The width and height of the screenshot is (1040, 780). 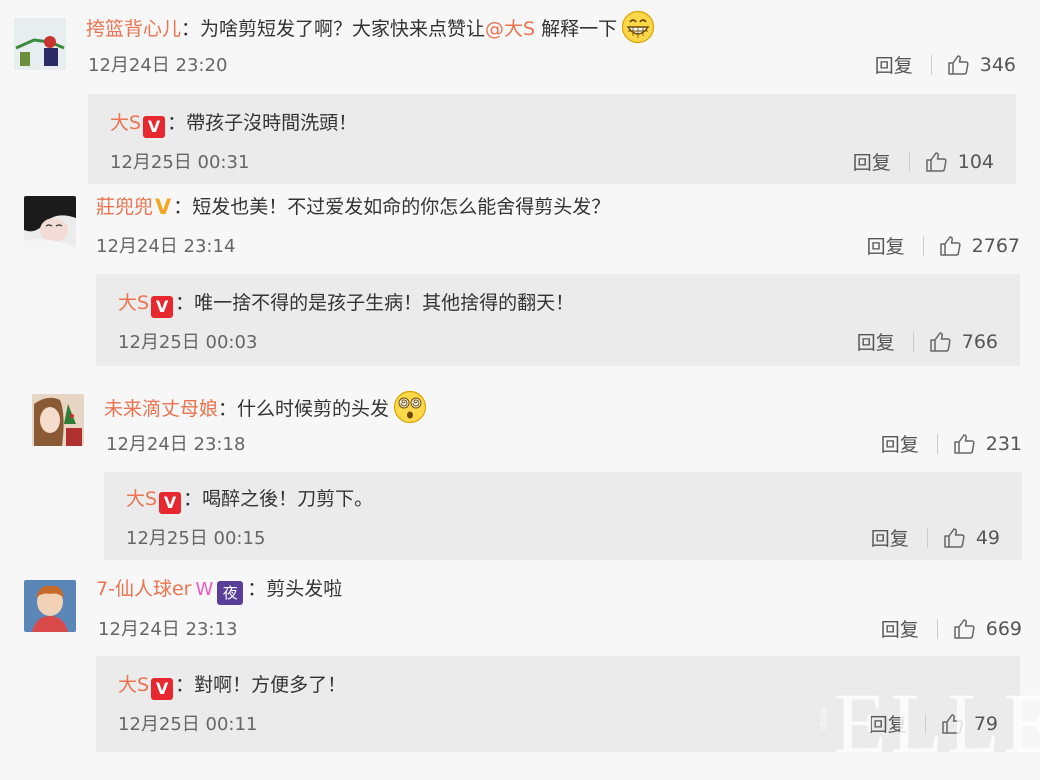 I want to click on reply-time: 12月25日 00:03, so click(x=188, y=342).